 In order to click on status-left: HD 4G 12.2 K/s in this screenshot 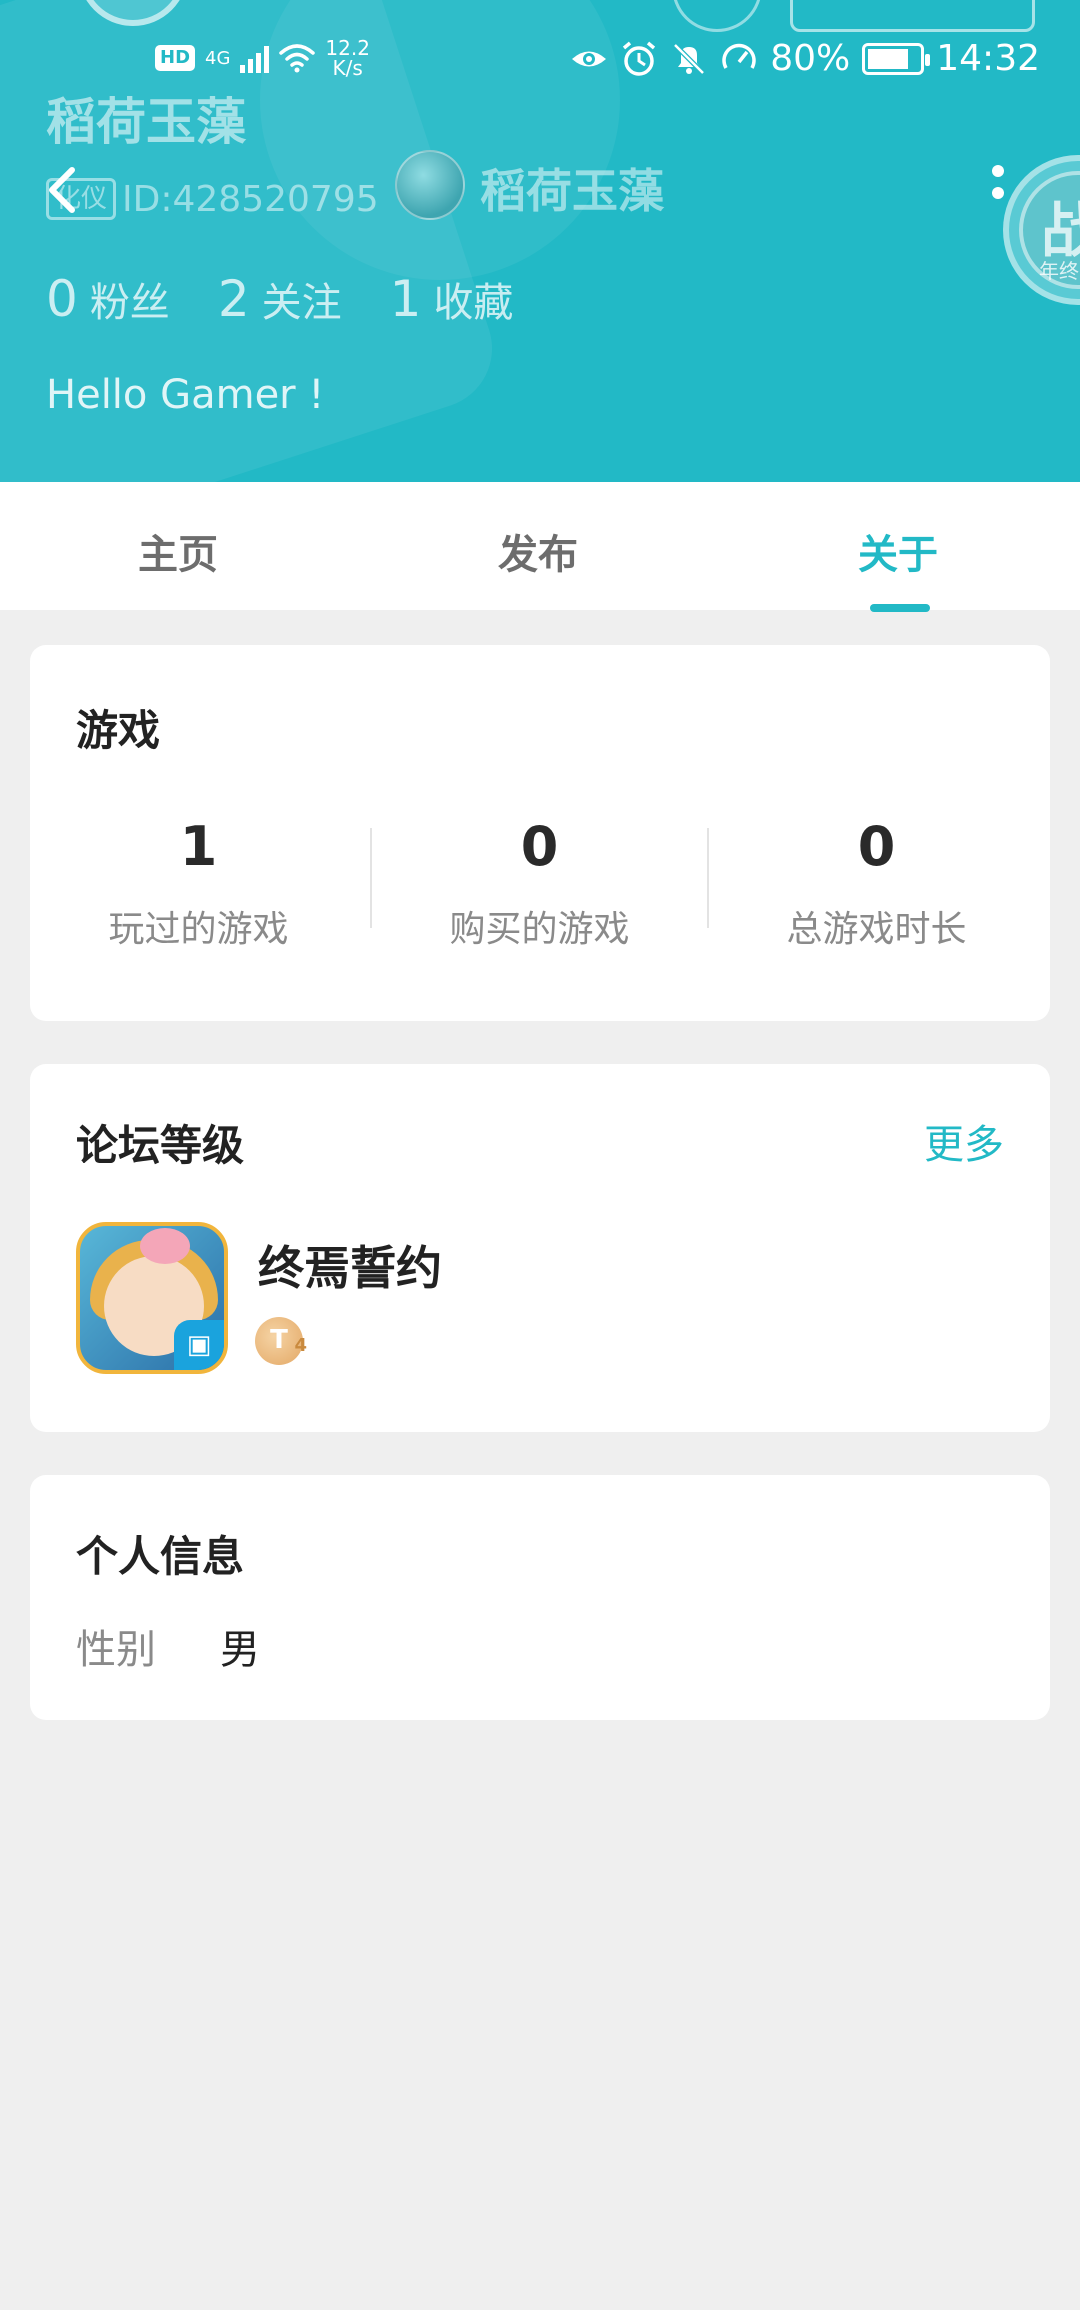, I will do `click(262, 58)`.